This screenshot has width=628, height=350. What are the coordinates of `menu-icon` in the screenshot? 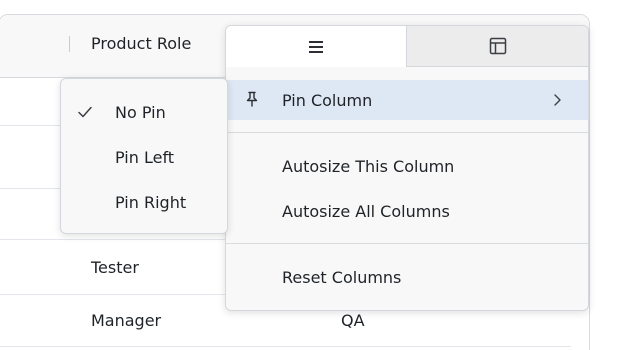 It's located at (316, 46).